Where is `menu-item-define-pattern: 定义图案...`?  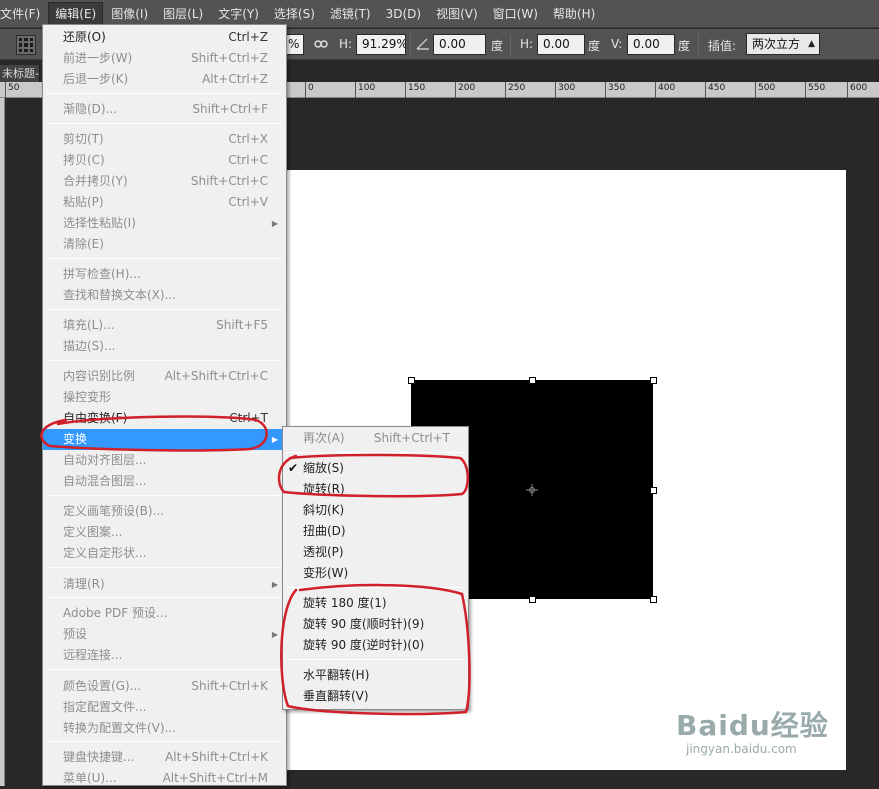 menu-item-define-pattern: 定义图案... is located at coordinates (164, 532).